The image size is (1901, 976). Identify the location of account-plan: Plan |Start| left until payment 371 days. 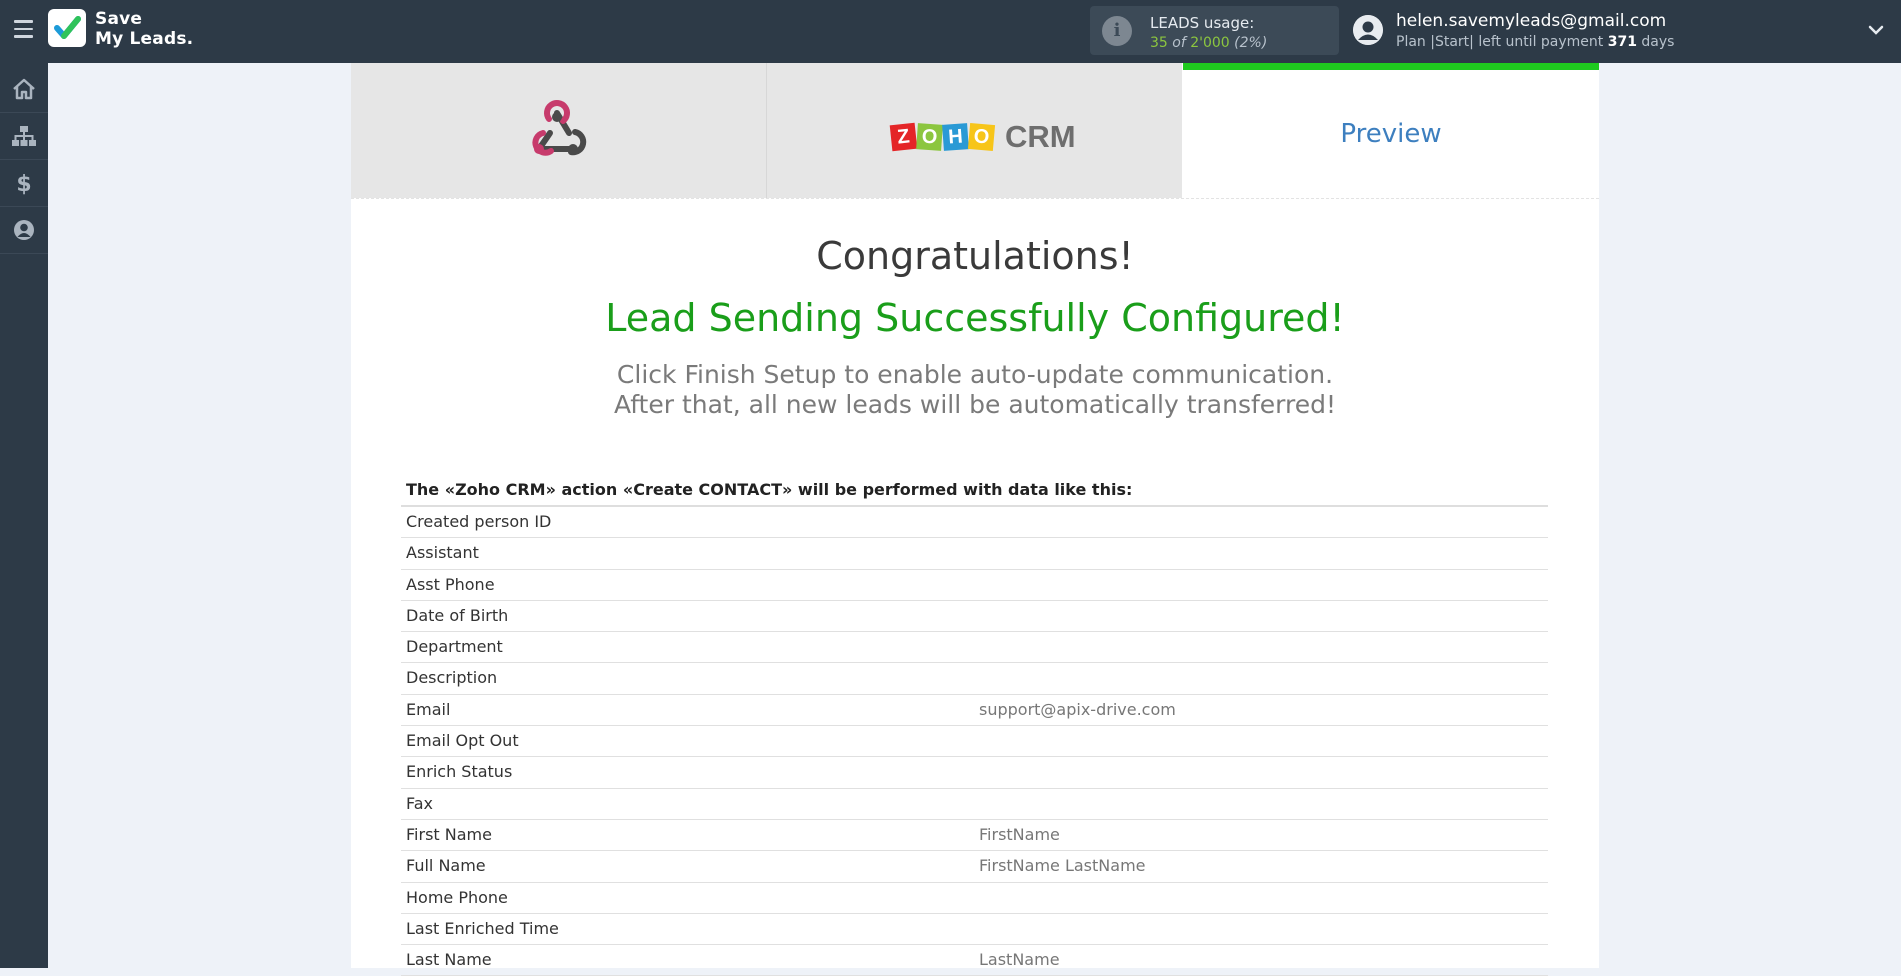
(1535, 42).